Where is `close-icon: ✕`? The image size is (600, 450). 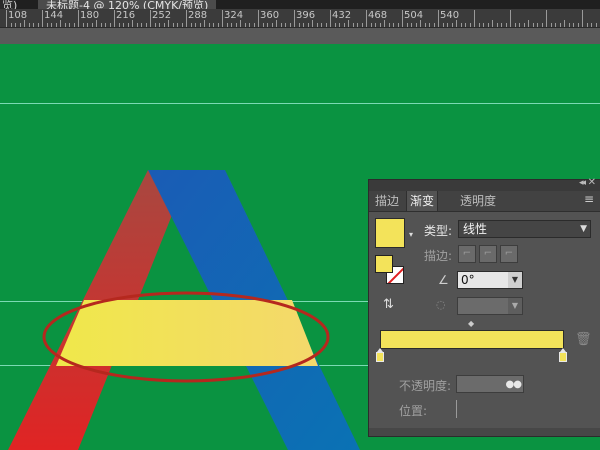
close-icon: ✕ is located at coordinates (592, 182).